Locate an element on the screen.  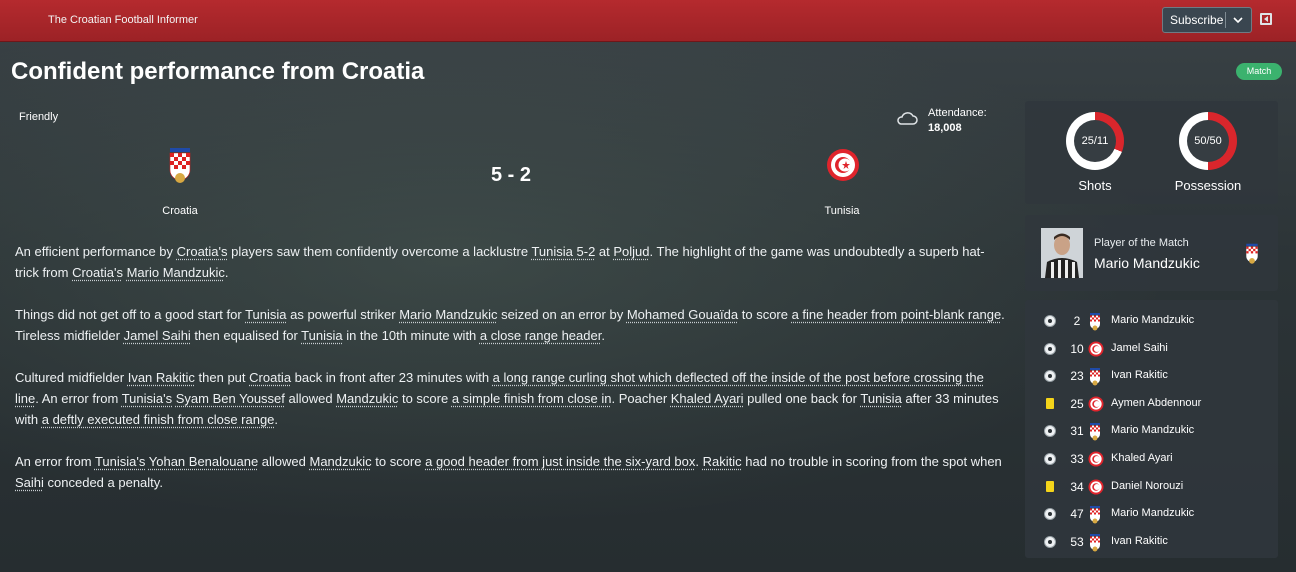
event-row: 2 Mario Mandzukic is located at coordinates (1151, 321).